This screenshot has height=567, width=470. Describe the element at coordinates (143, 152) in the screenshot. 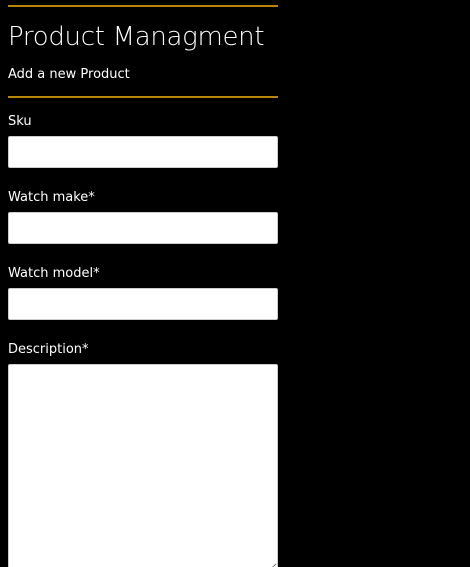

I see `sku-input` at that location.